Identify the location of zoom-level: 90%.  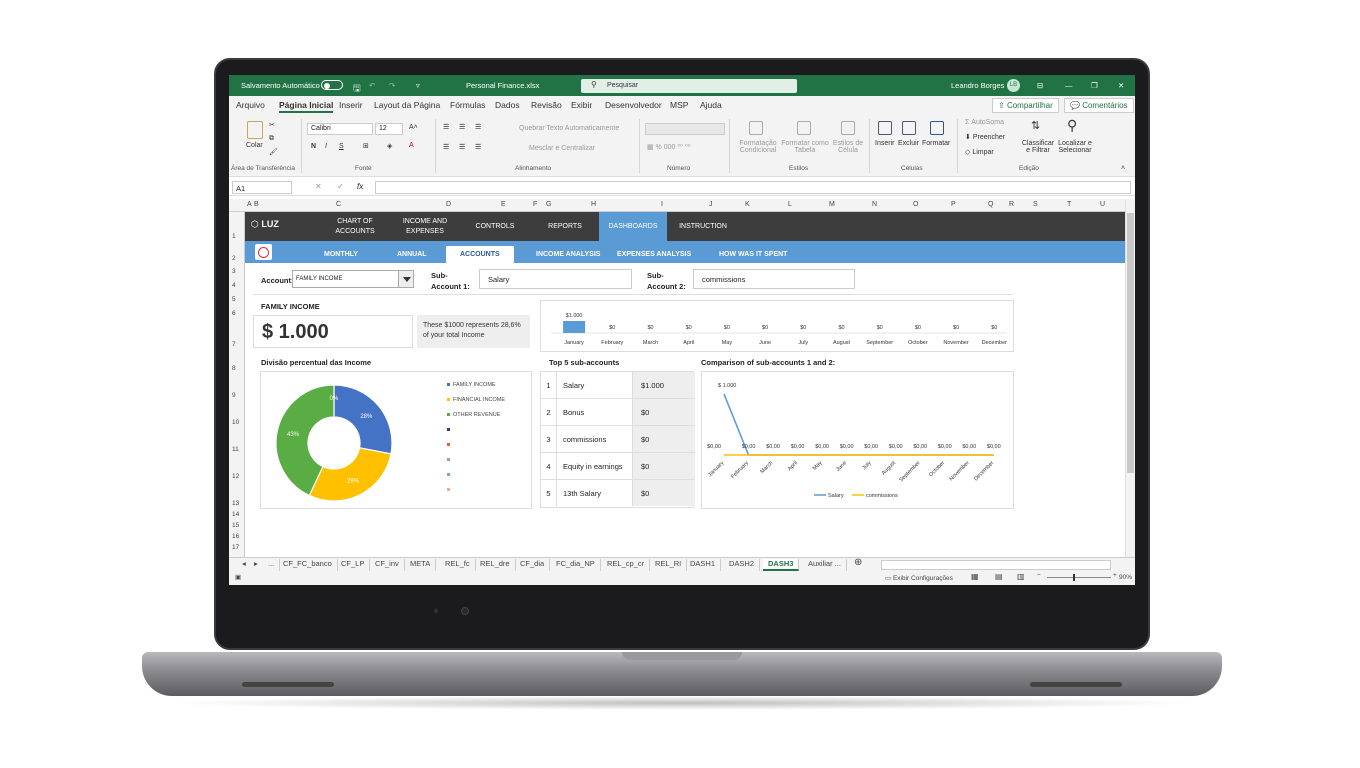
(1125, 577).